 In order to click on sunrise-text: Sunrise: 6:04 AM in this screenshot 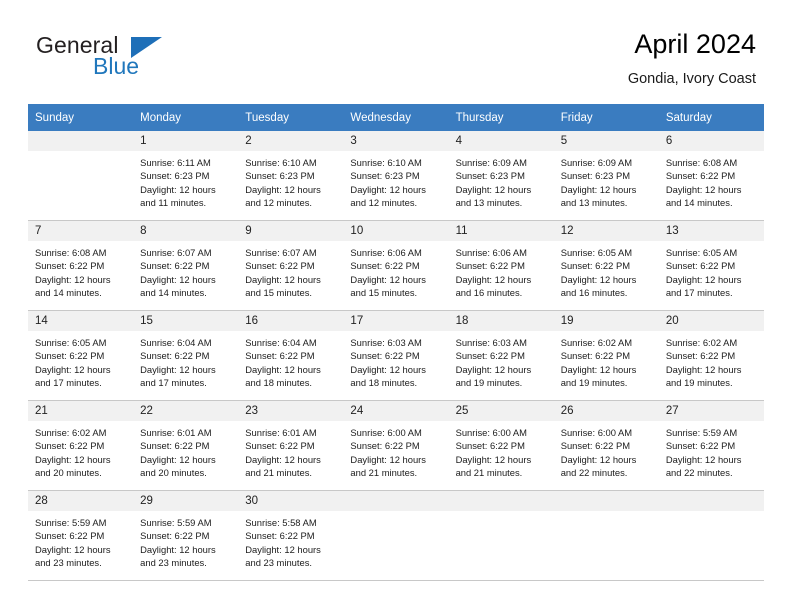, I will do `click(176, 342)`.